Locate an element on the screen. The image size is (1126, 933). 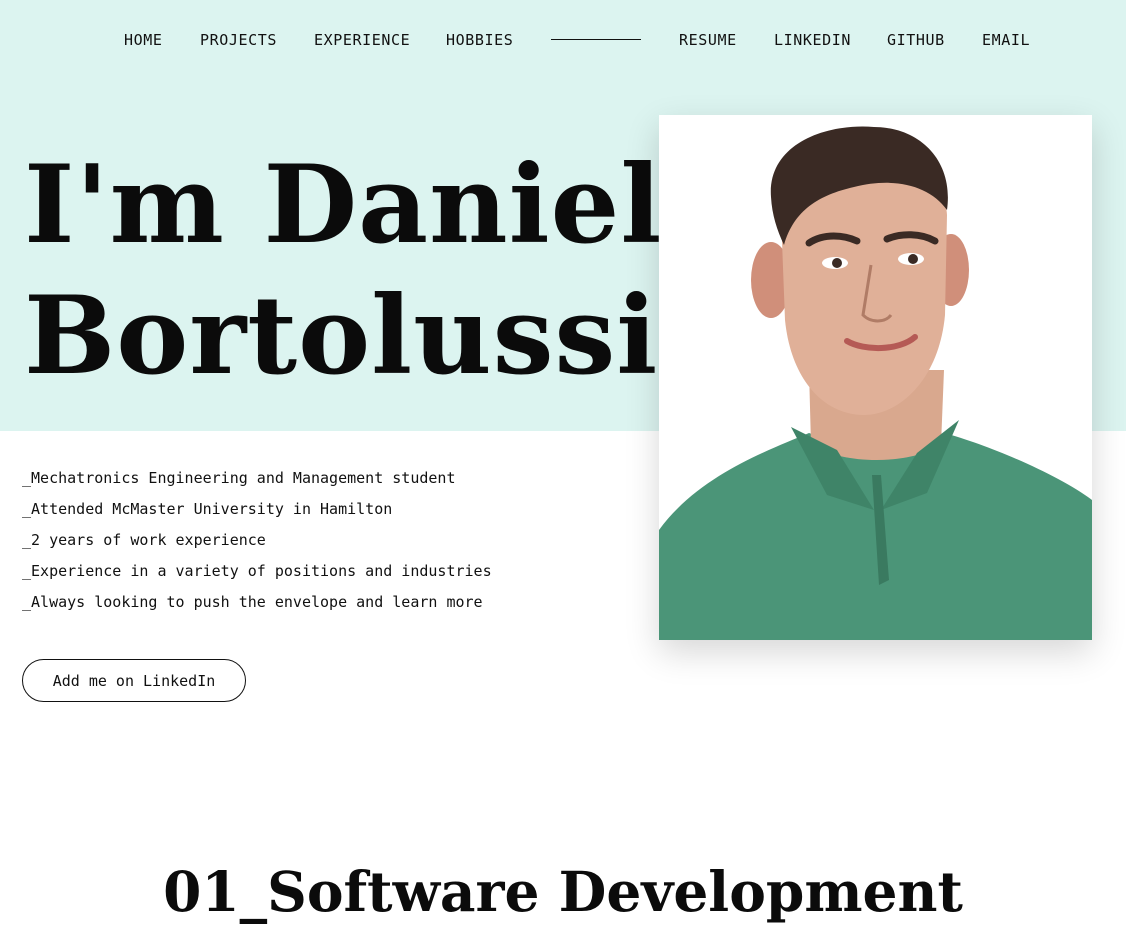
nav-hobbies: HOBBIES is located at coordinates (479, 40).